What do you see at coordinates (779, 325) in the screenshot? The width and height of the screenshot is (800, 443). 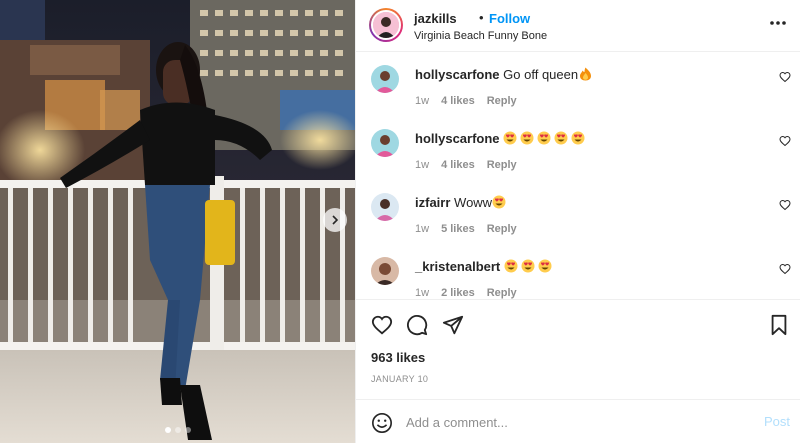 I see `bookmark-icon` at bounding box center [779, 325].